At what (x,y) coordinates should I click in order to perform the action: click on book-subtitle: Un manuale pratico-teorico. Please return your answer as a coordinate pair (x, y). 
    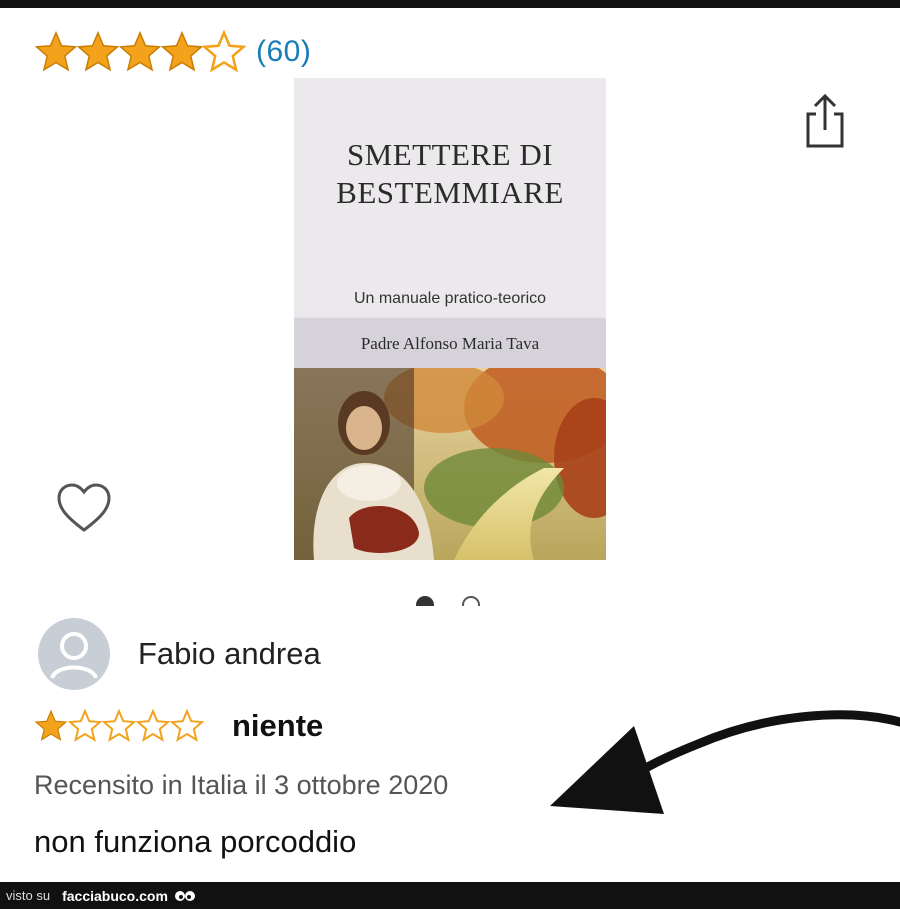
    Looking at the image, I should click on (450, 298).